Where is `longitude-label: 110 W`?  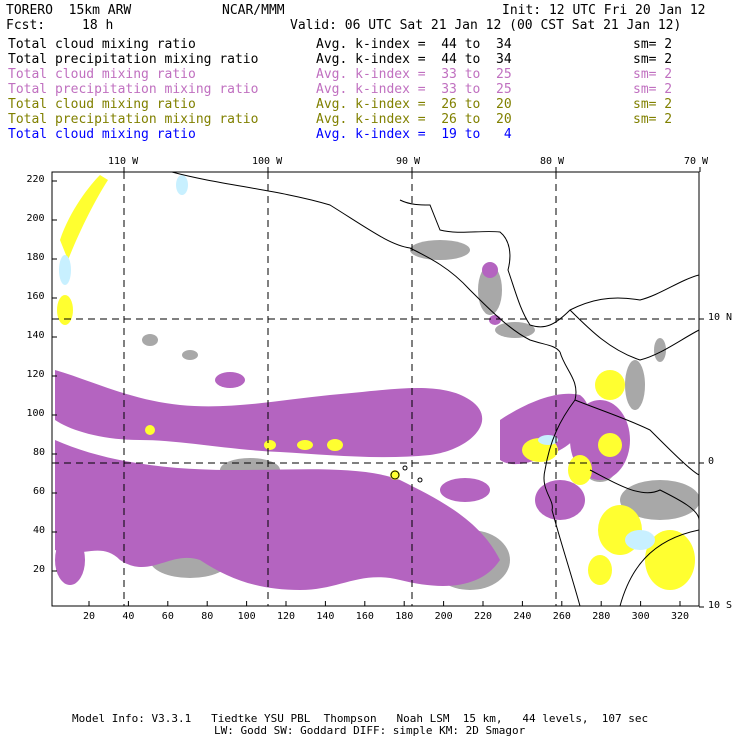 longitude-label: 110 W is located at coordinates (123, 161).